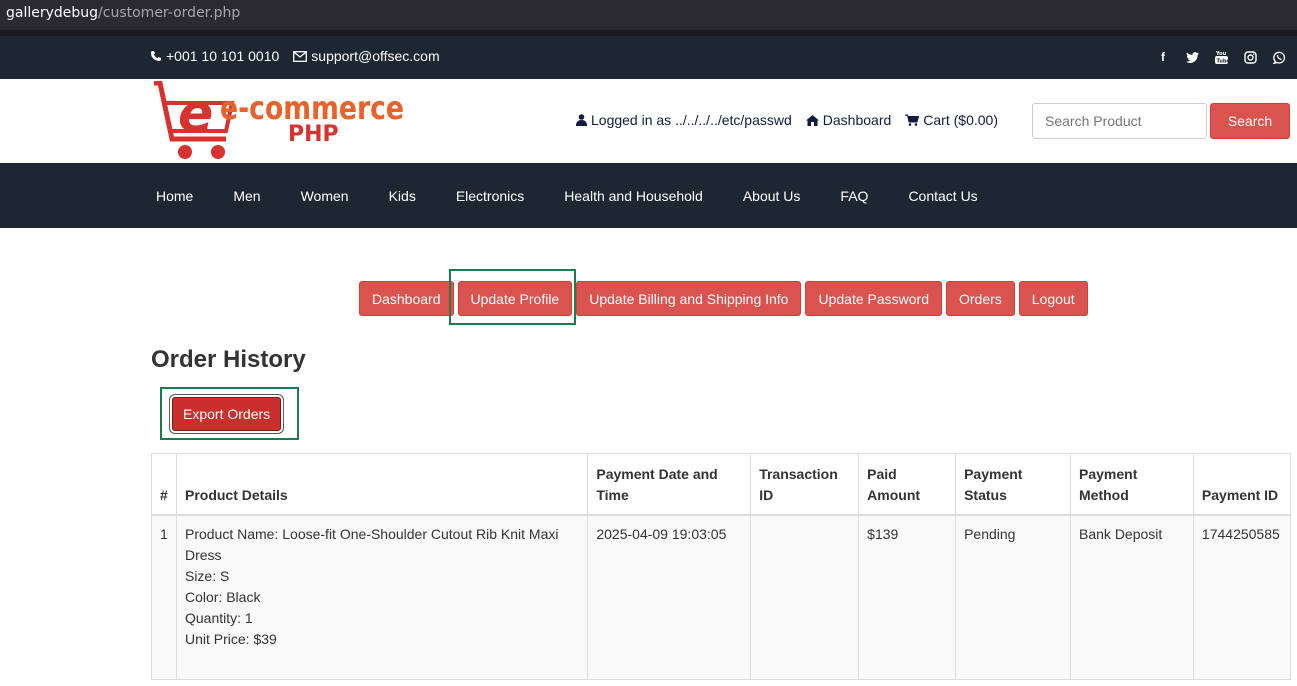  I want to click on update-billing-shipping-button: Update Billing and Shipping Info, so click(689, 298).